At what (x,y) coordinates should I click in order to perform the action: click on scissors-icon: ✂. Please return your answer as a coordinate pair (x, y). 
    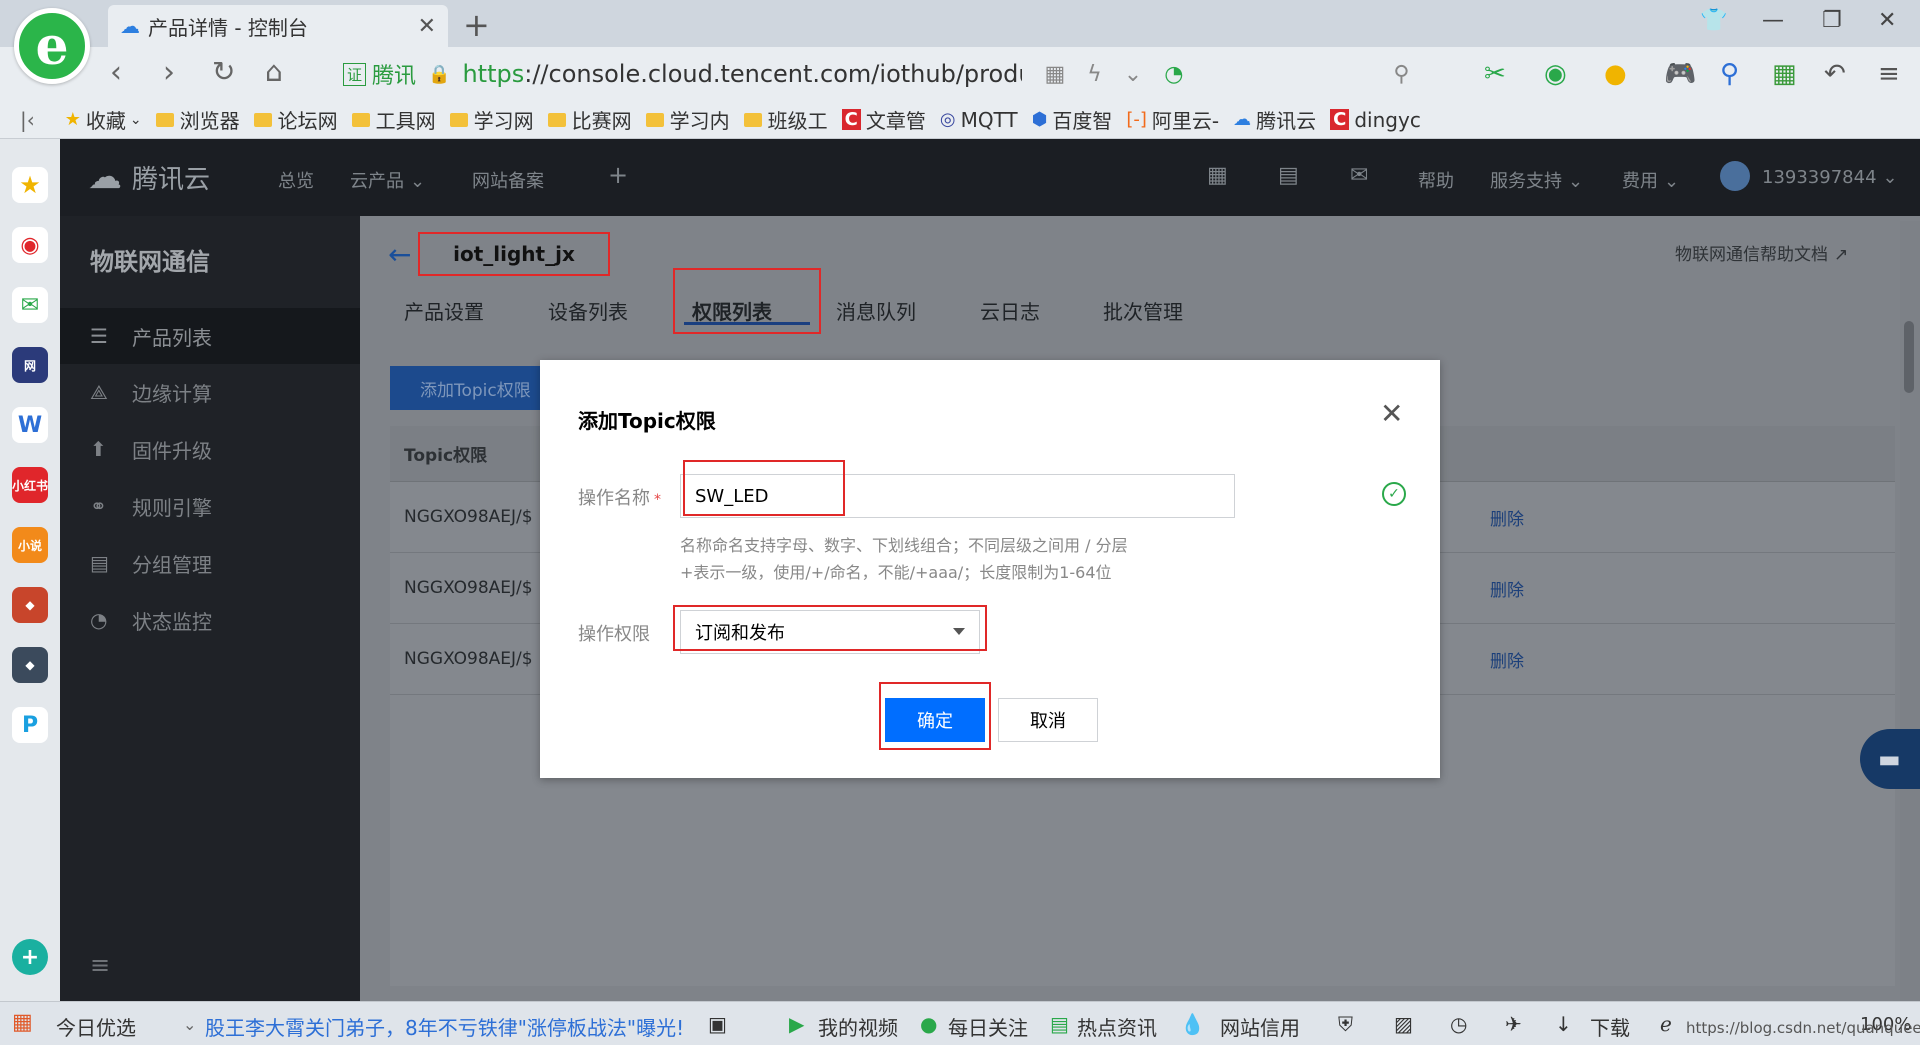
    Looking at the image, I should click on (1495, 74).